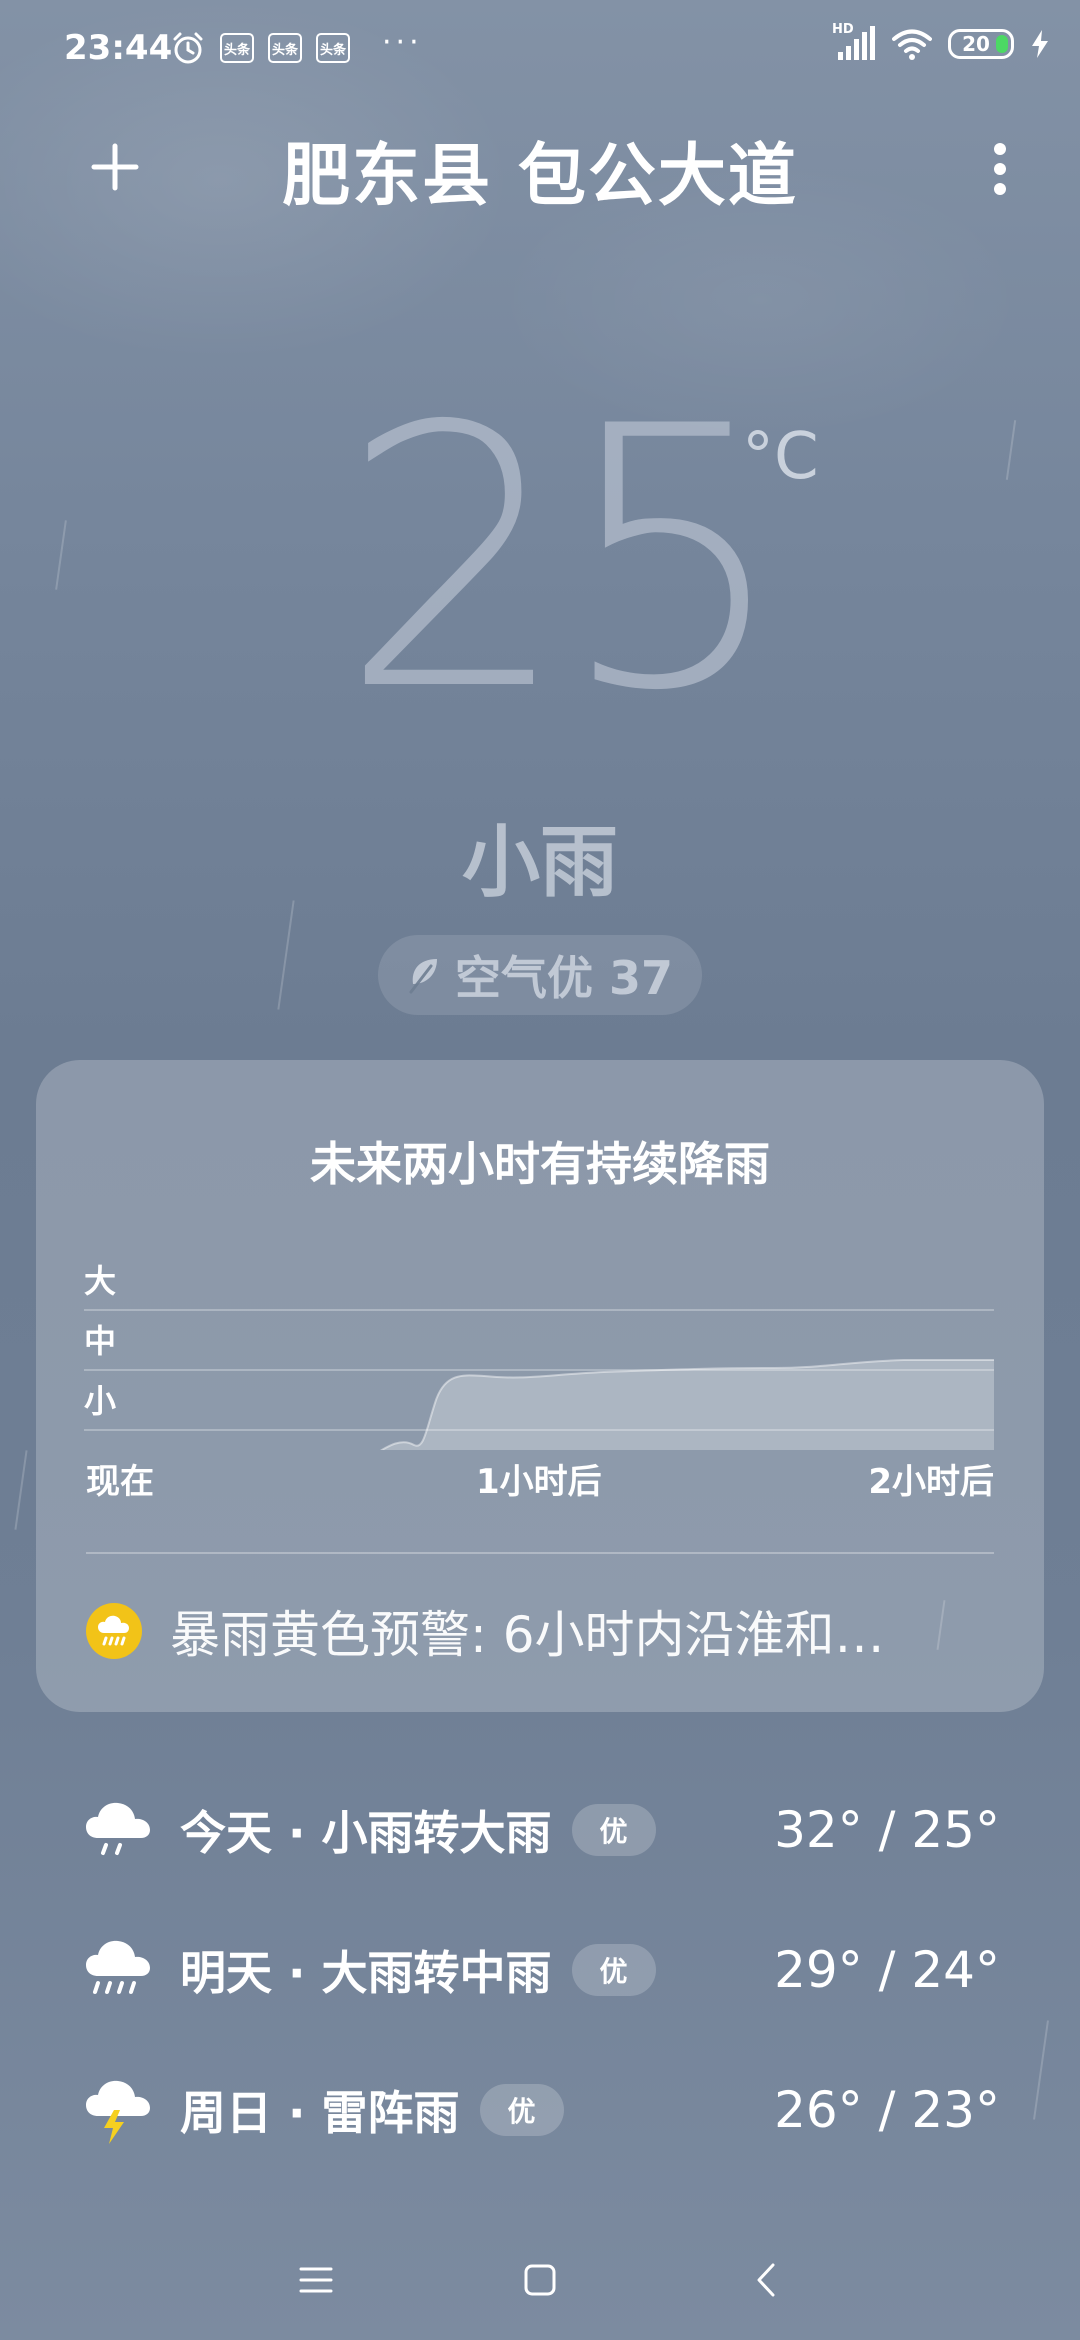 Image resolution: width=1080 pixels, height=2340 pixels. I want to click on chart-xlabel-1h: 1小时后, so click(539, 1482).